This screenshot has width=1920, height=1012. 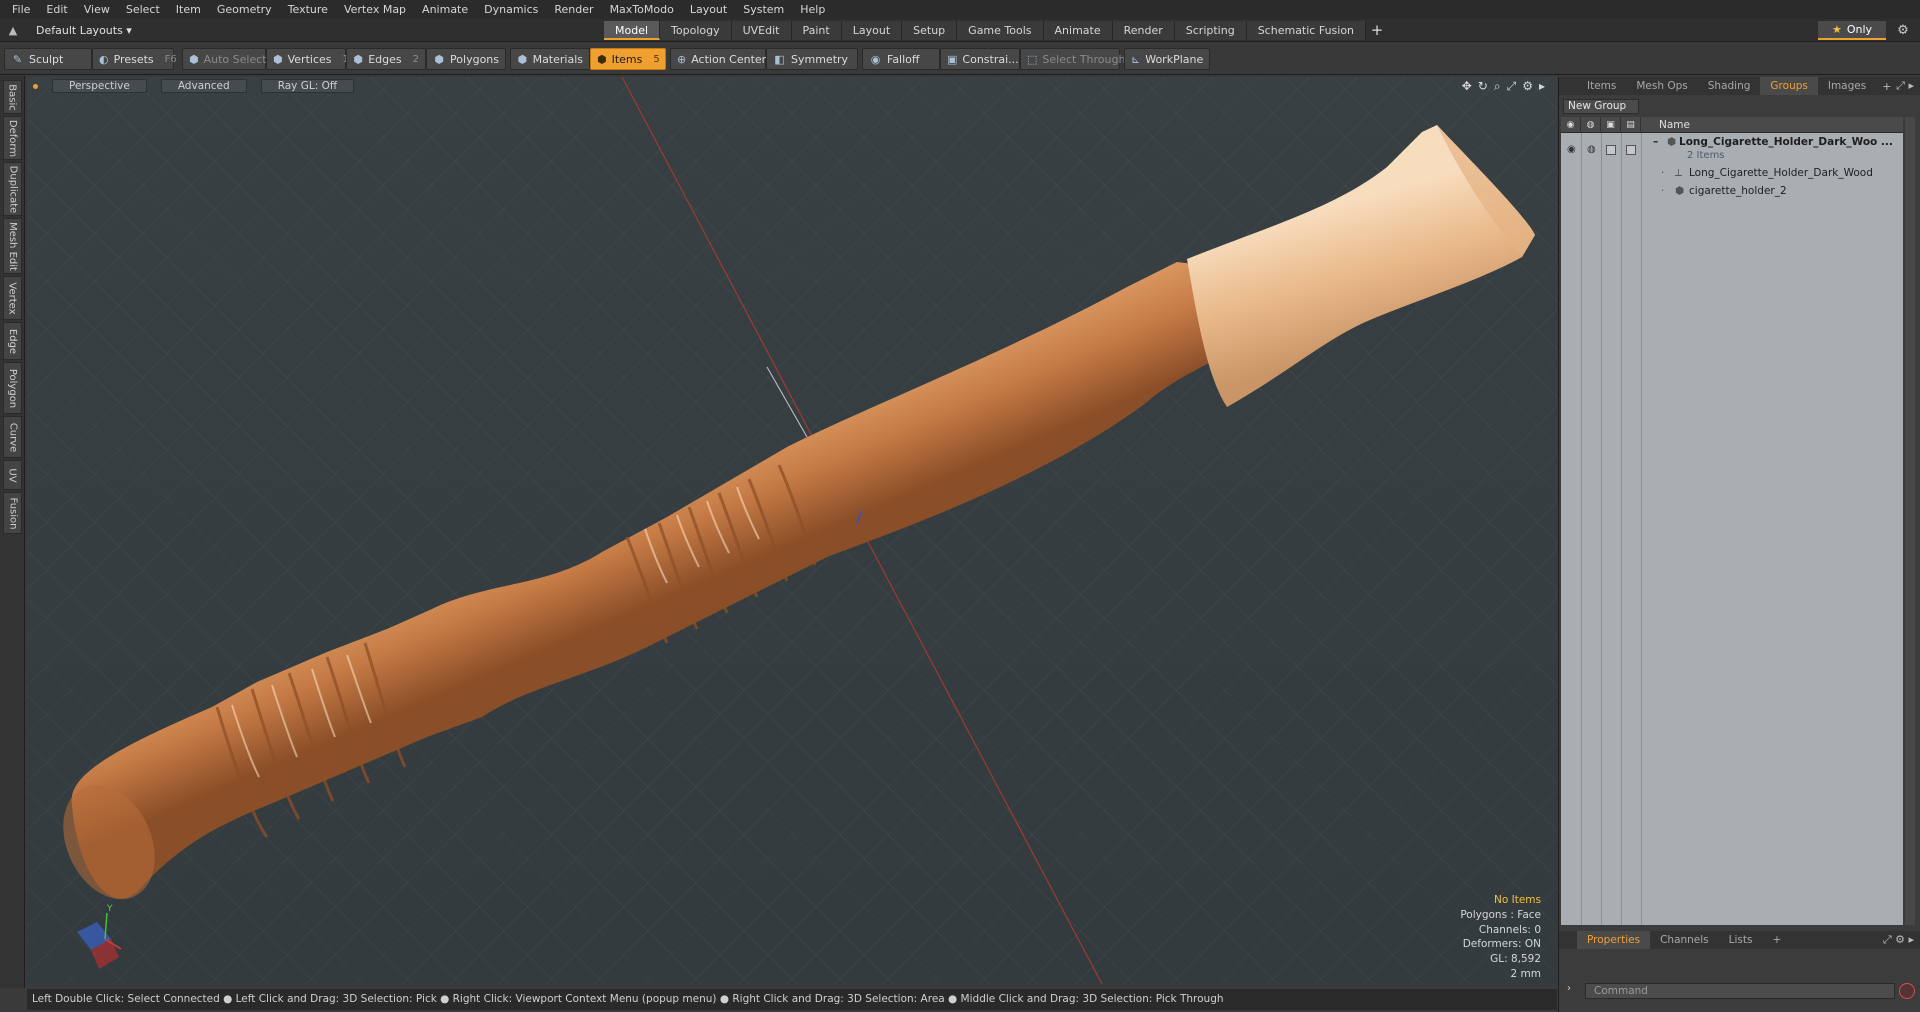 I want to click on tab-groups: Groups, so click(x=1789, y=86).